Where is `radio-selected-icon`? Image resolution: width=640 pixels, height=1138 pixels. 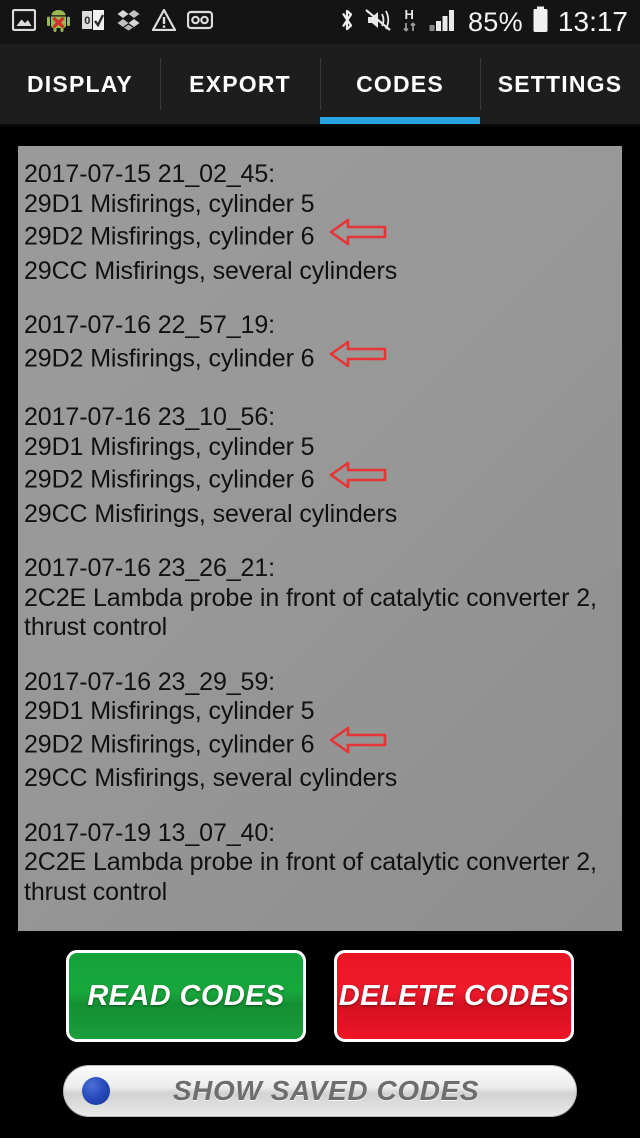 radio-selected-icon is located at coordinates (96, 1091).